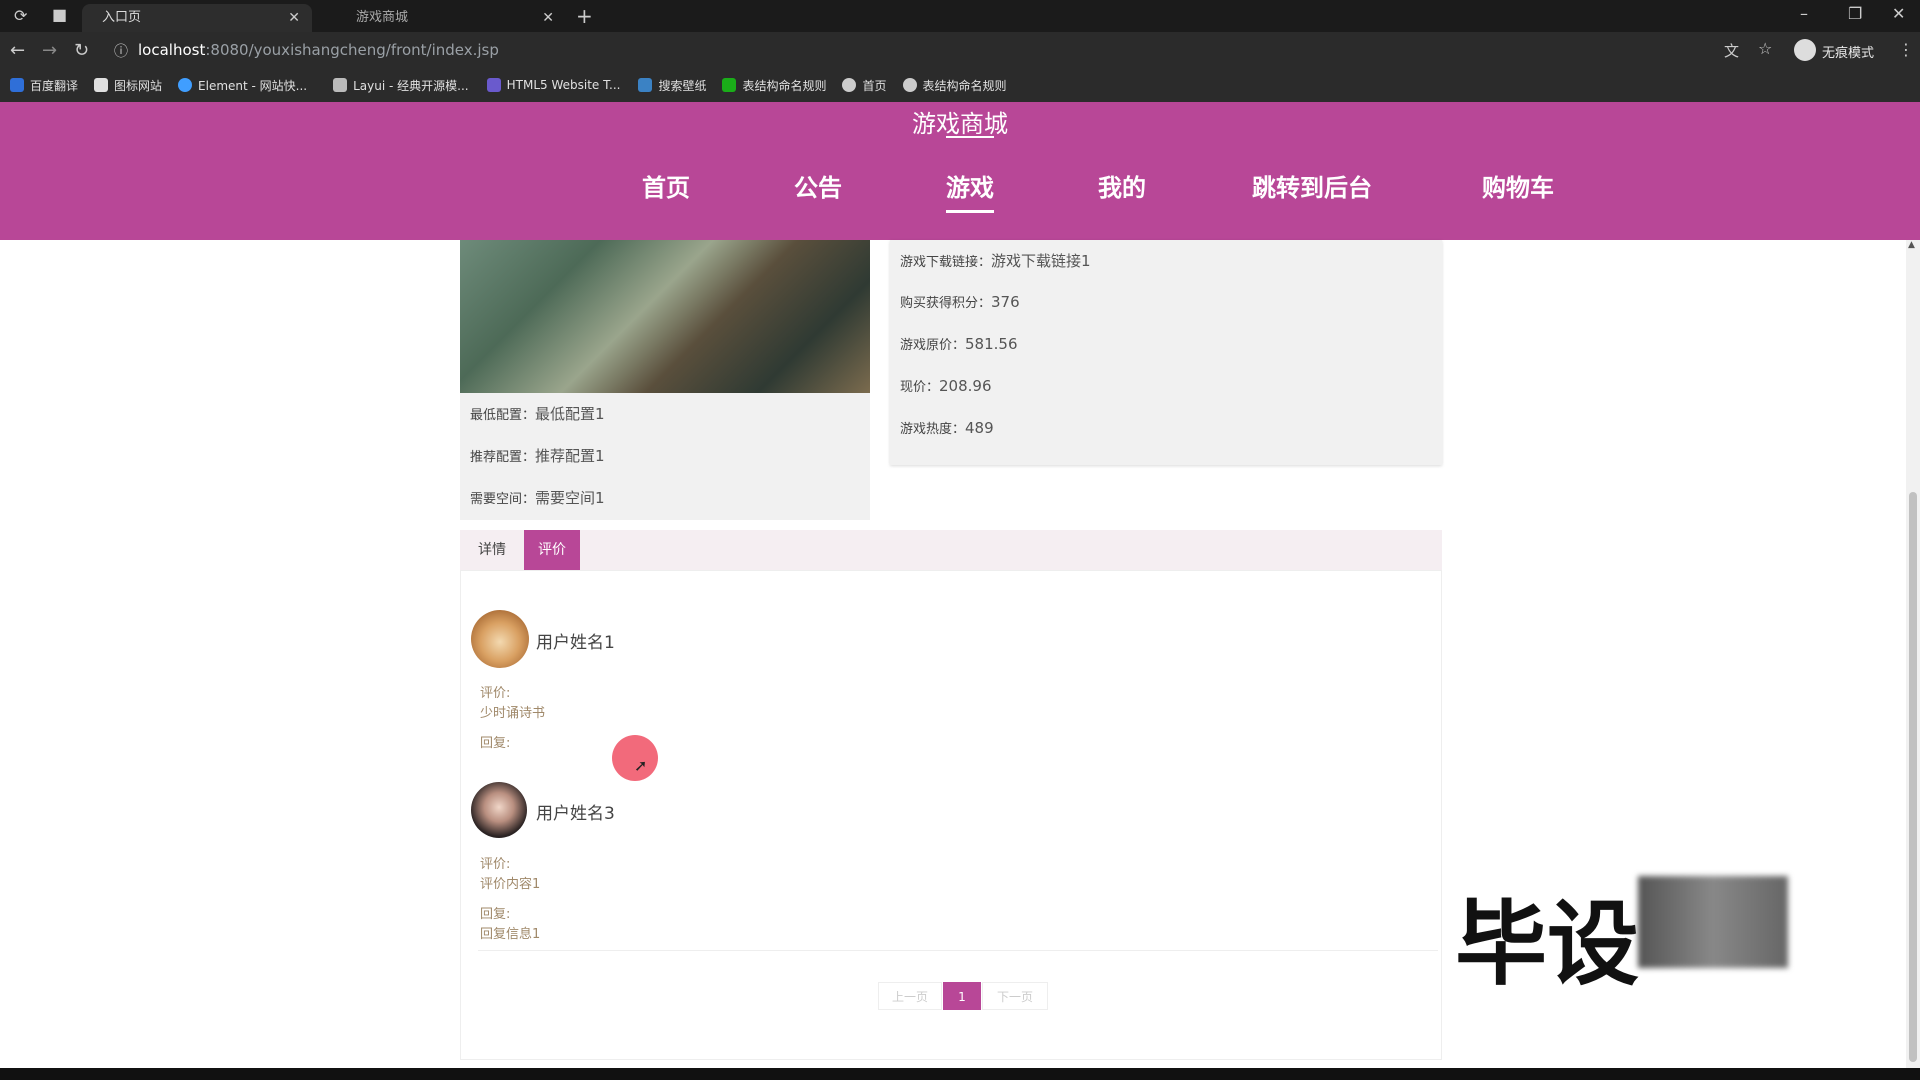  I want to click on field-value: 581.56, so click(991, 344).